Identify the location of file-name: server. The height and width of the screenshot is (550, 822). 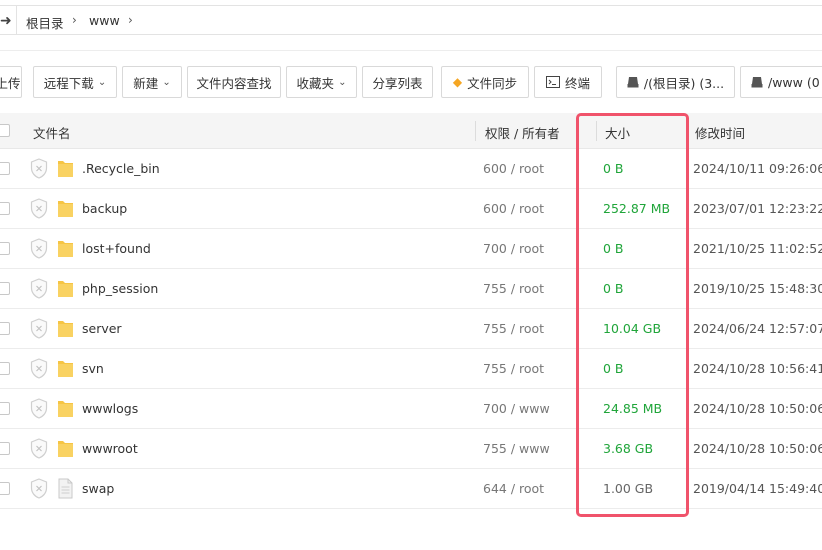
(102, 328).